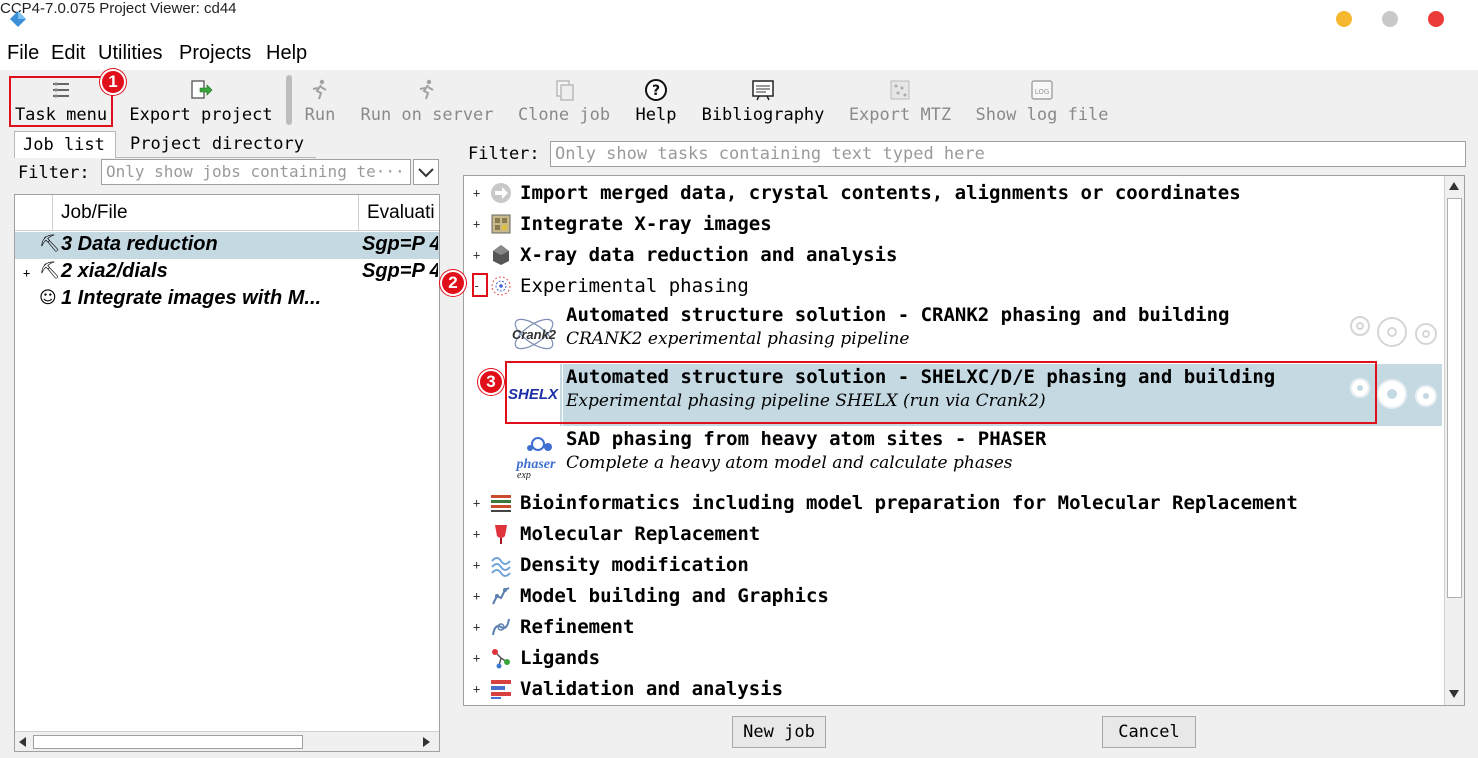 Image resolution: width=1478 pixels, height=758 pixels. Describe the element at coordinates (289, 100) in the screenshot. I see `toolbar-separator` at that location.